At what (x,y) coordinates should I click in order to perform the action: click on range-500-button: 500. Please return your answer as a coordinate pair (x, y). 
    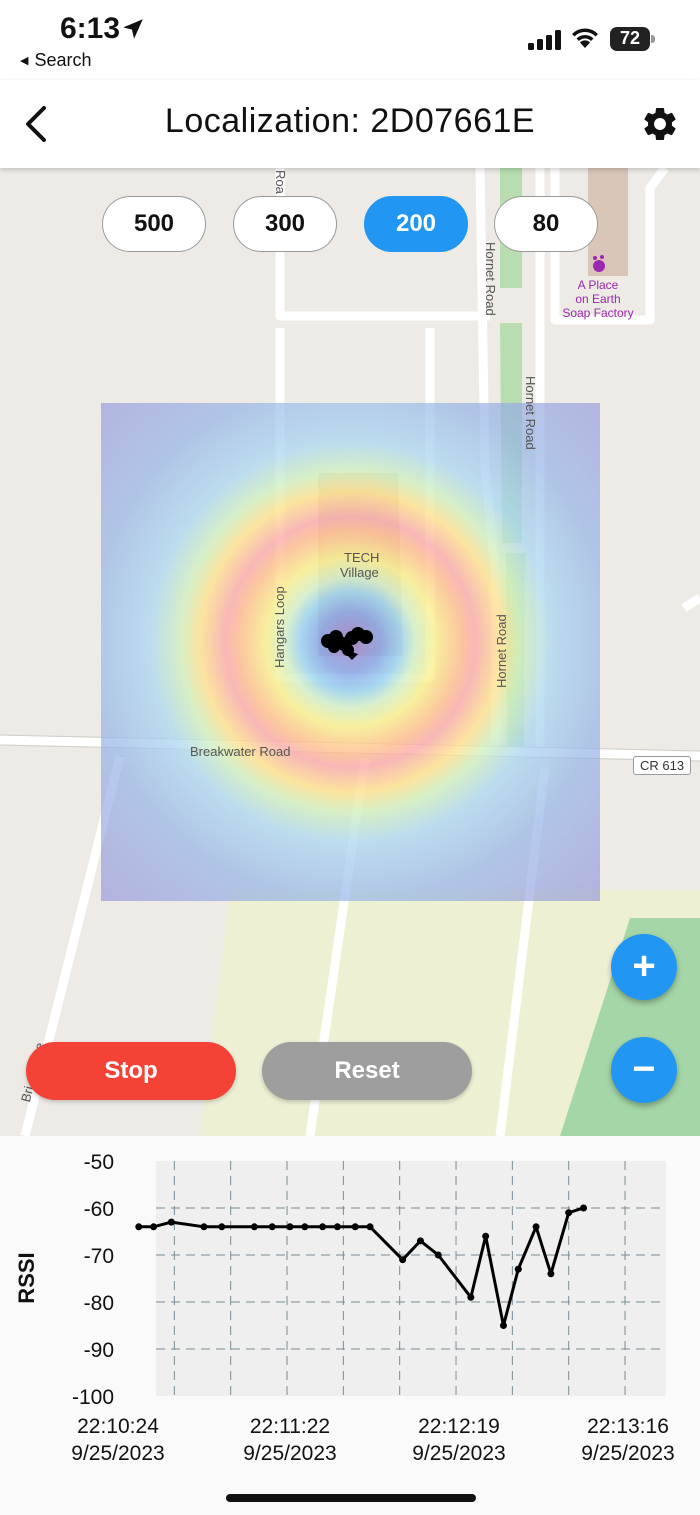
    Looking at the image, I should click on (154, 224).